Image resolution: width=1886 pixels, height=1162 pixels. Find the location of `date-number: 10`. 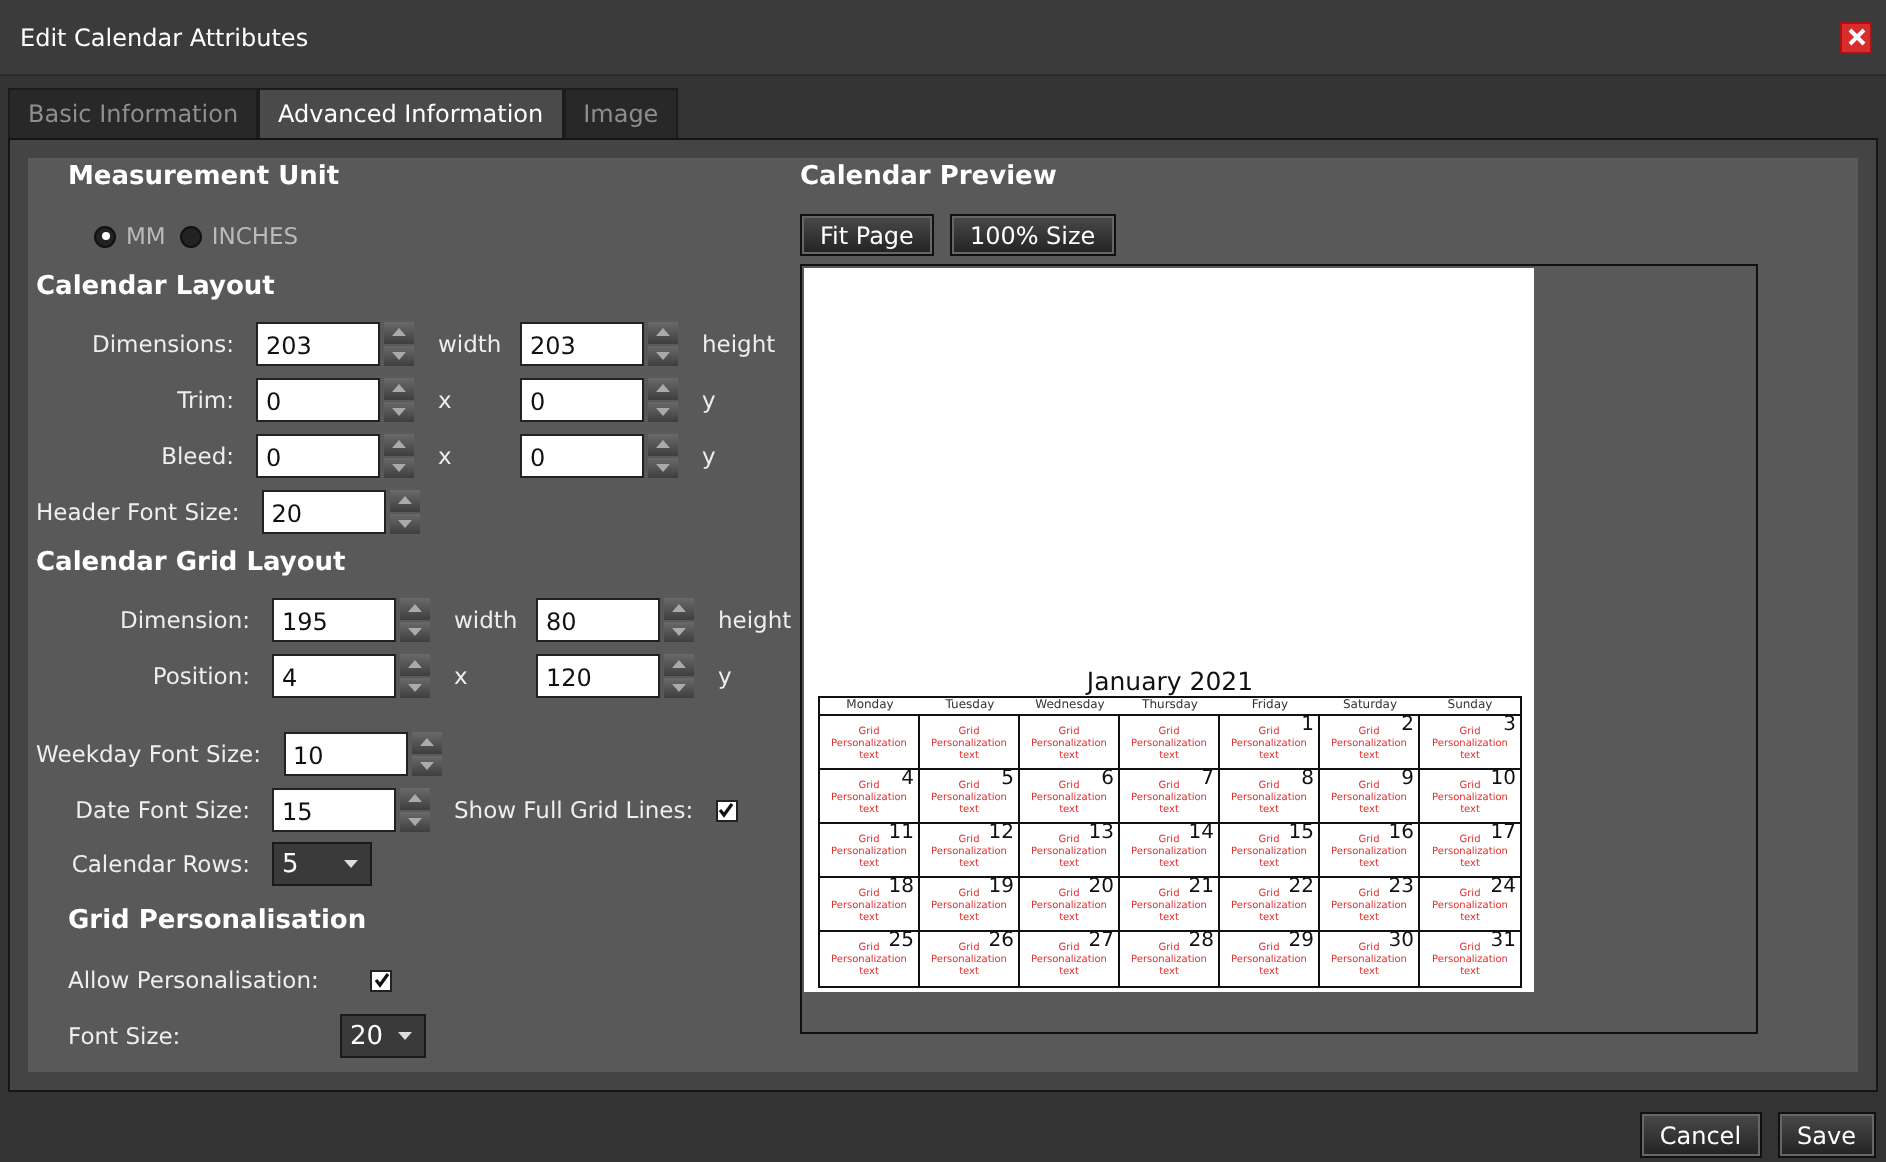

date-number: 10 is located at coordinates (1503, 779).